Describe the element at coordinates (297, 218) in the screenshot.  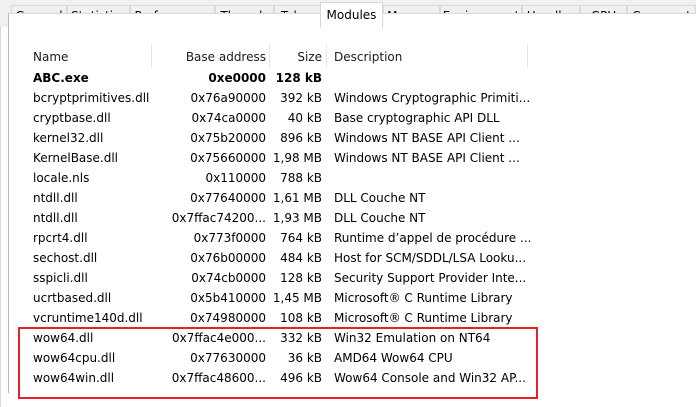
I see `module-size: 1,93 MB` at that location.